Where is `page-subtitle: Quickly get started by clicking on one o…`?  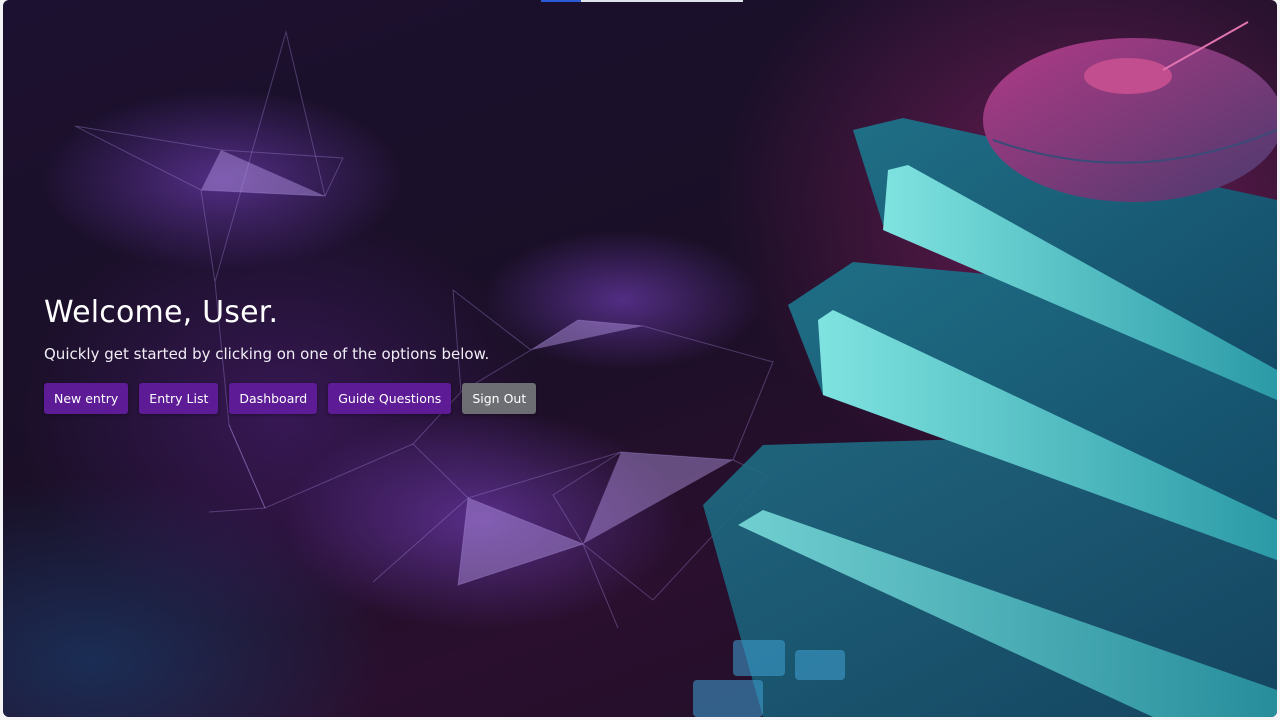 page-subtitle: Quickly get started by clicking on one o… is located at coordinates (267, 354).